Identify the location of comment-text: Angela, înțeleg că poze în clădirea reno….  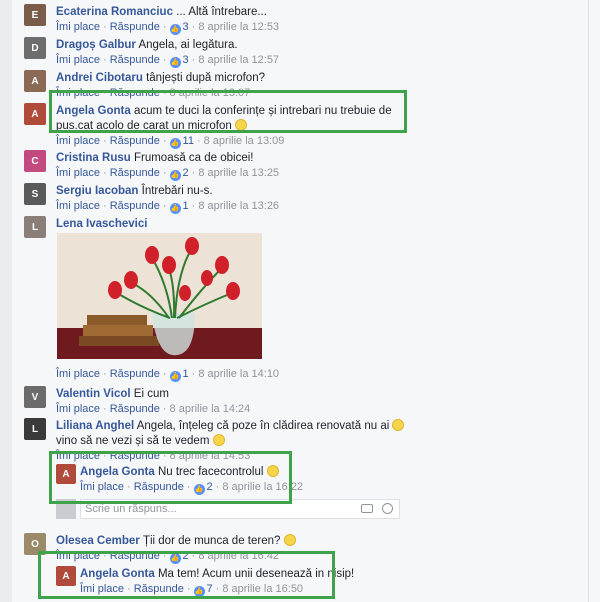
(263, 426).